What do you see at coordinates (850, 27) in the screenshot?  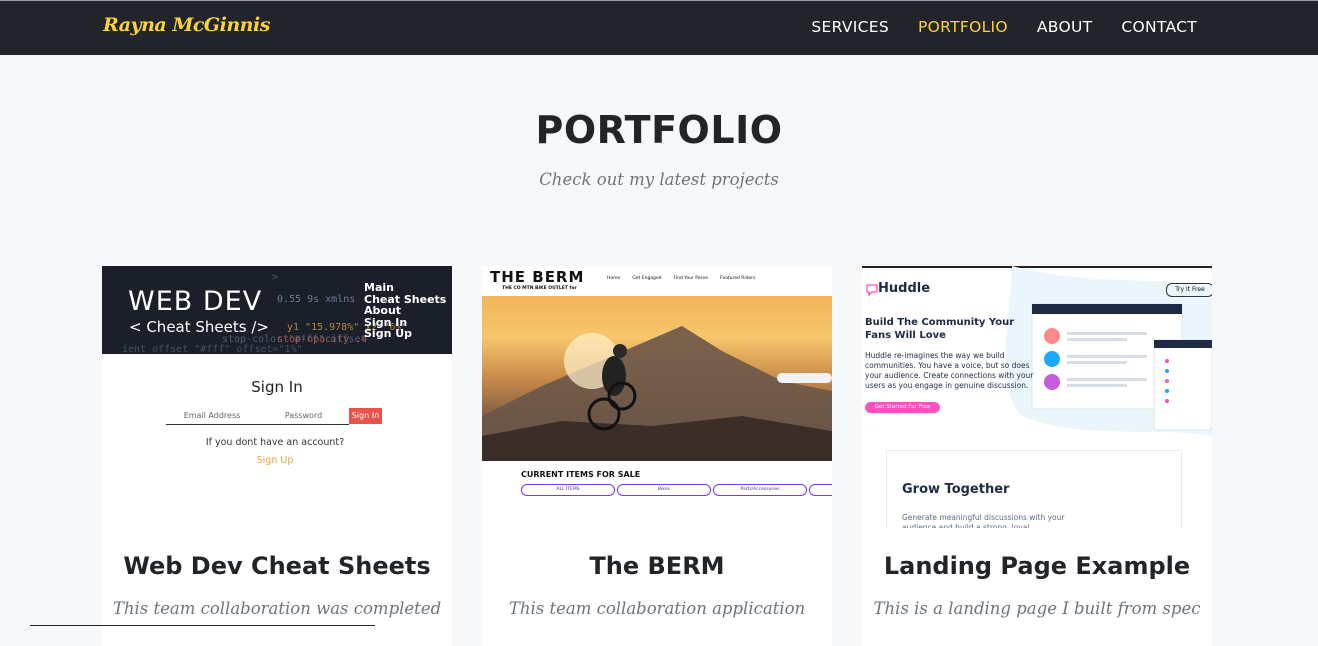 I see `nav-link-services: SERVICES` at bounding box center [850, 27].